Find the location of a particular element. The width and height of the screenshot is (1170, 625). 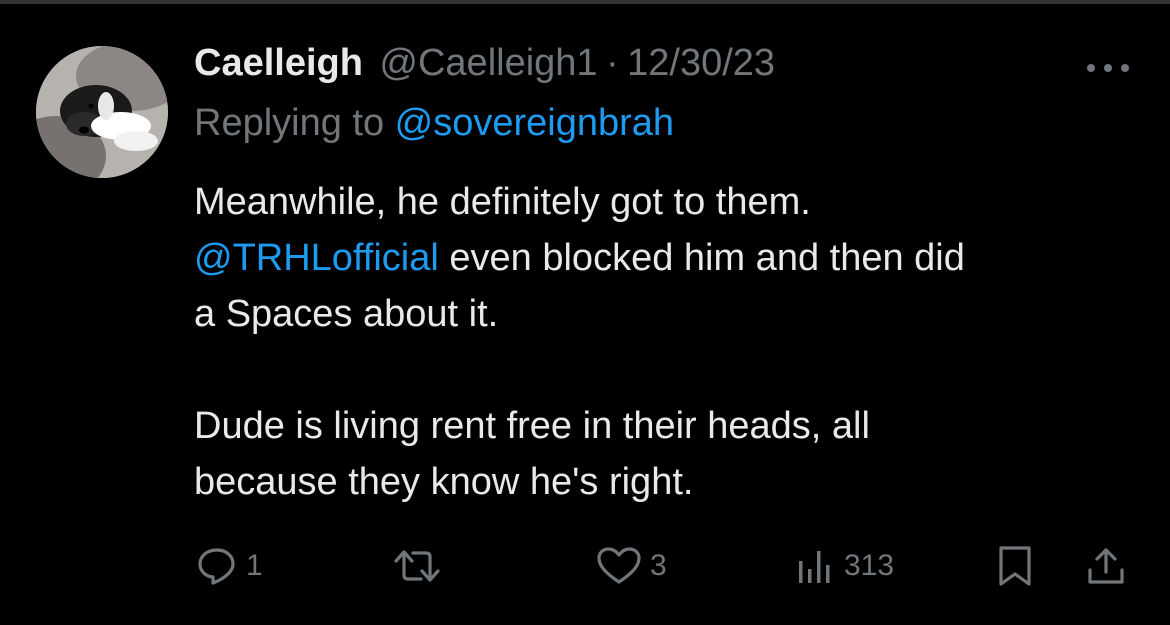

display-name: Caelleigh is located at coordinates (278, 63).